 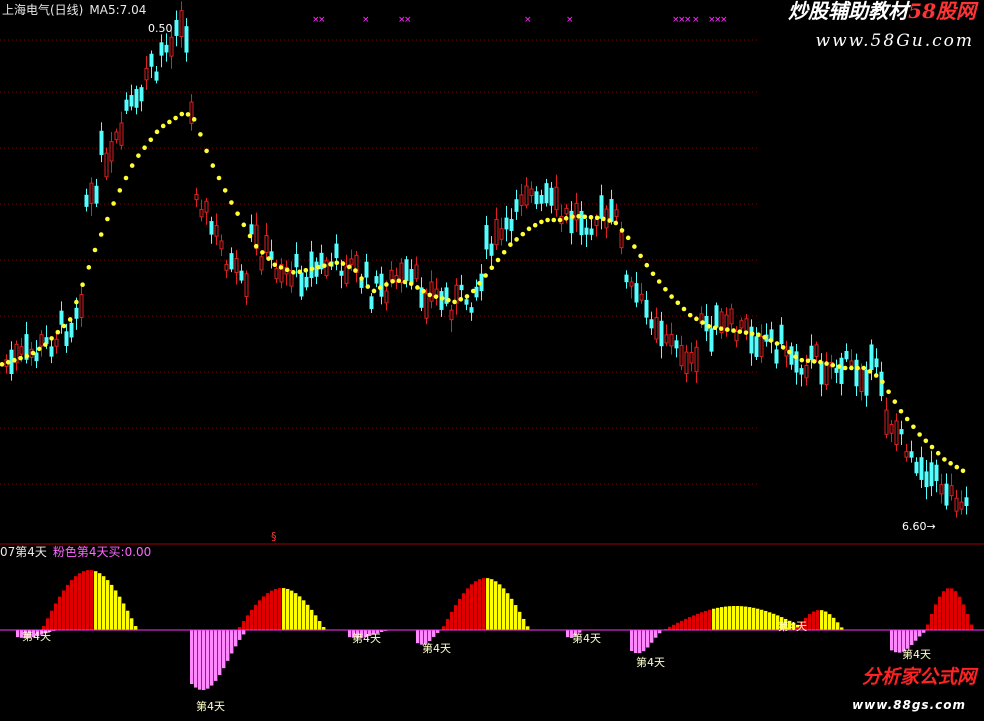 What do you see at coordinates (23, 552) in the screenshot?
I see `indicator-name: 07第4天` at bounding box center [23, 552].